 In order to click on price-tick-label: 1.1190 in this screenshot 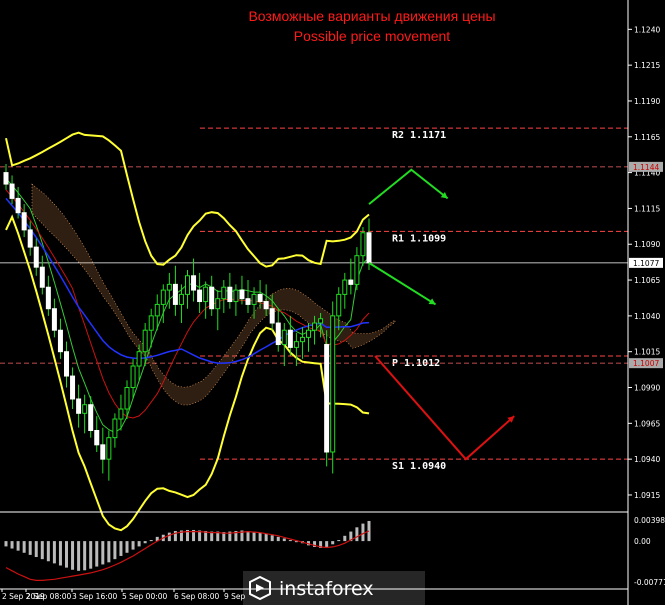, I will do `click(647, 101)`.